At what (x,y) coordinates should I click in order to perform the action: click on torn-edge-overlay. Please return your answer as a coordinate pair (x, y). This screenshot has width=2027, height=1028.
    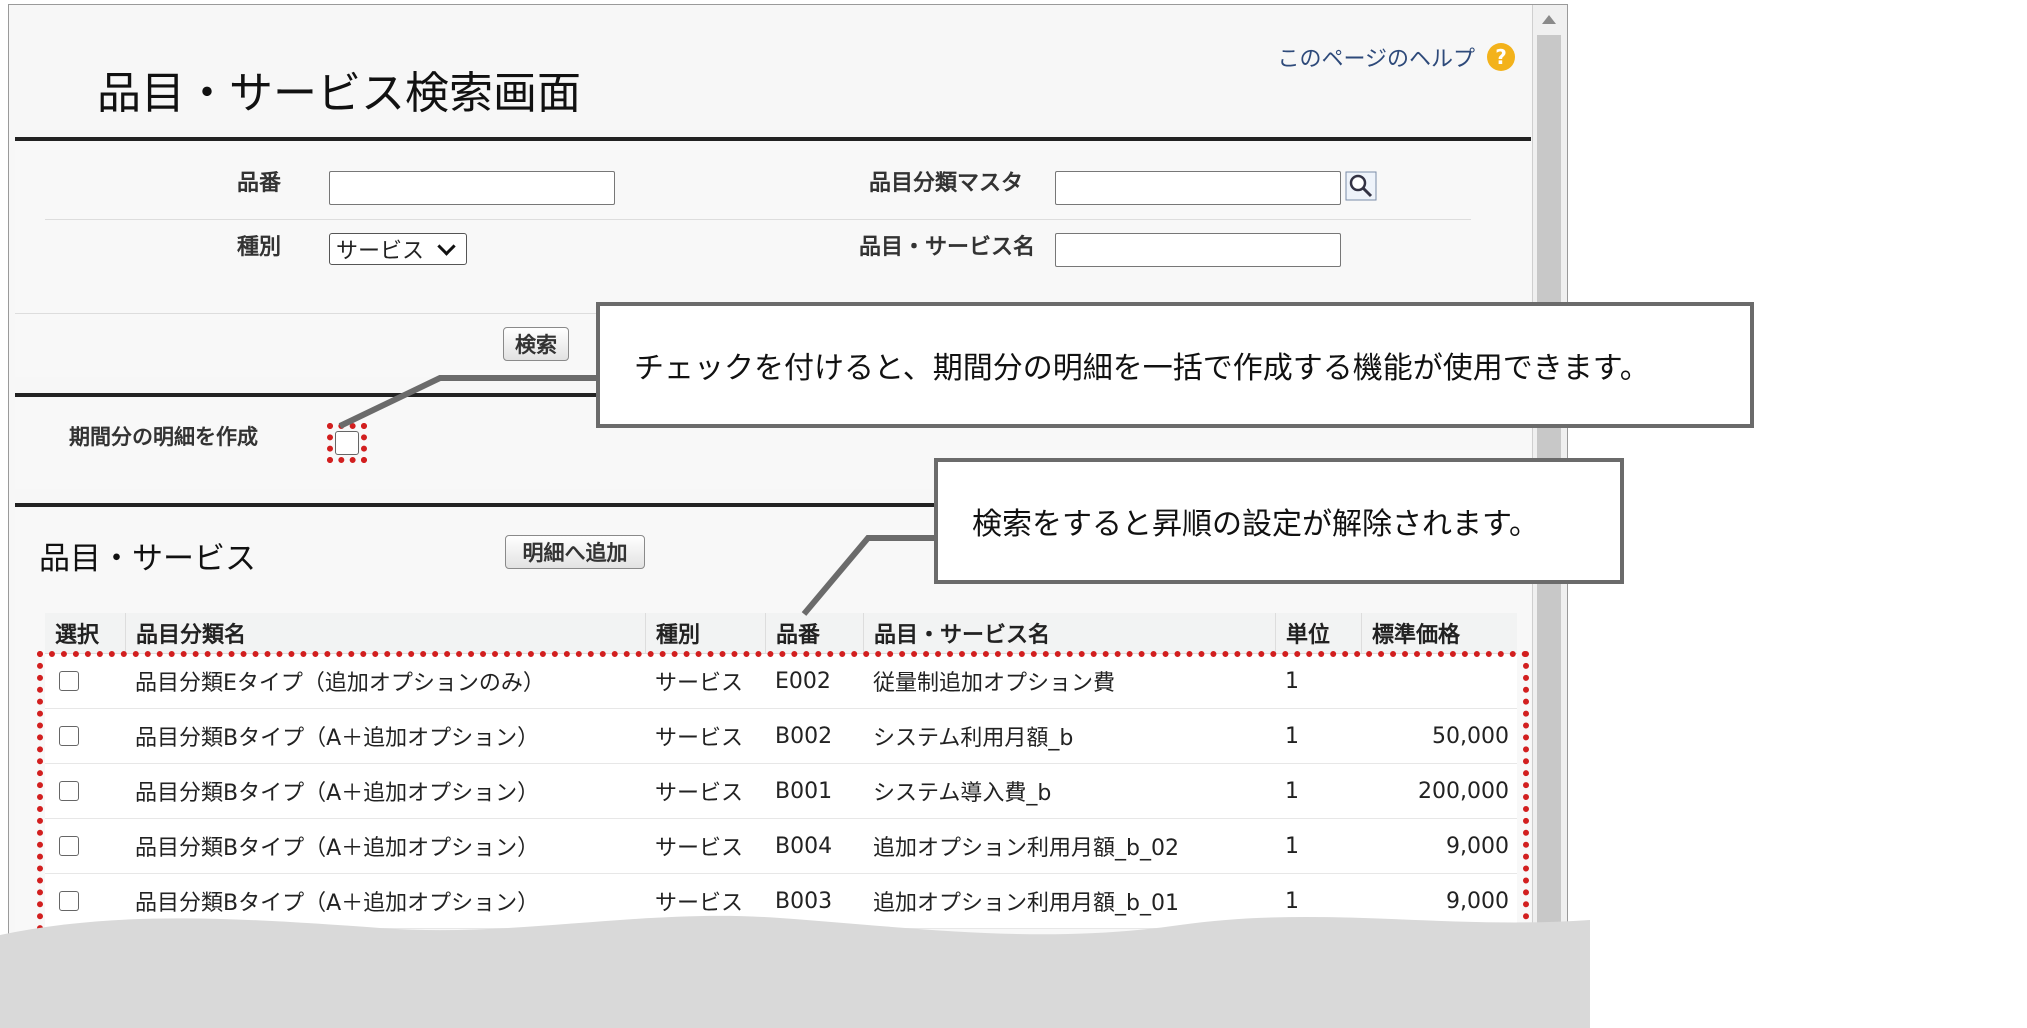
    Looking at the image, I should click on (795, 971).